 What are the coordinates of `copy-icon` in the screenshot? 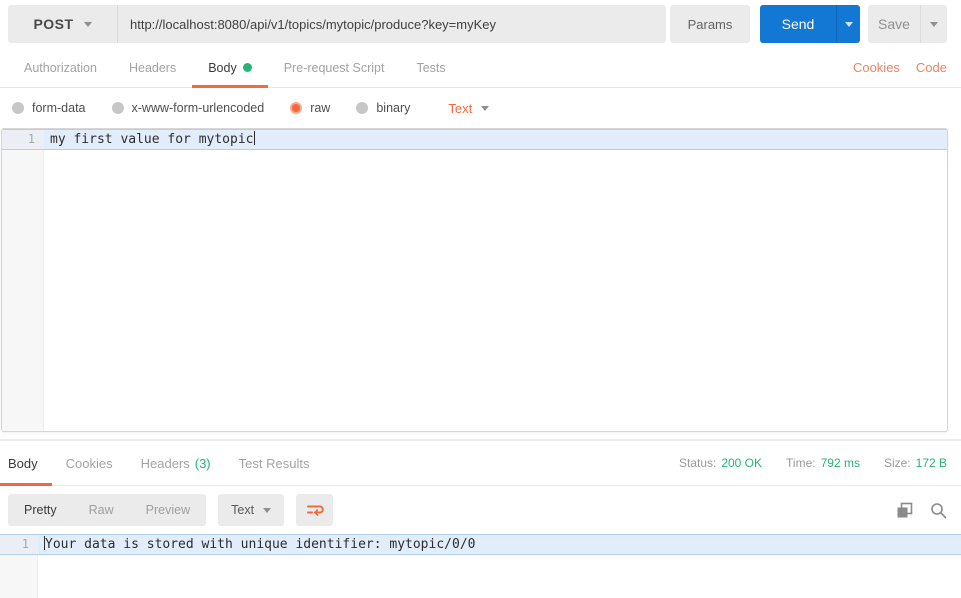 It's located at (905, 509).